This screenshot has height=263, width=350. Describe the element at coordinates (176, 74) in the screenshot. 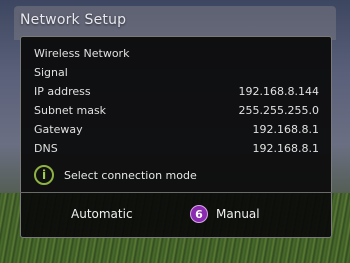

I see `row-signal: Signal` at that location.